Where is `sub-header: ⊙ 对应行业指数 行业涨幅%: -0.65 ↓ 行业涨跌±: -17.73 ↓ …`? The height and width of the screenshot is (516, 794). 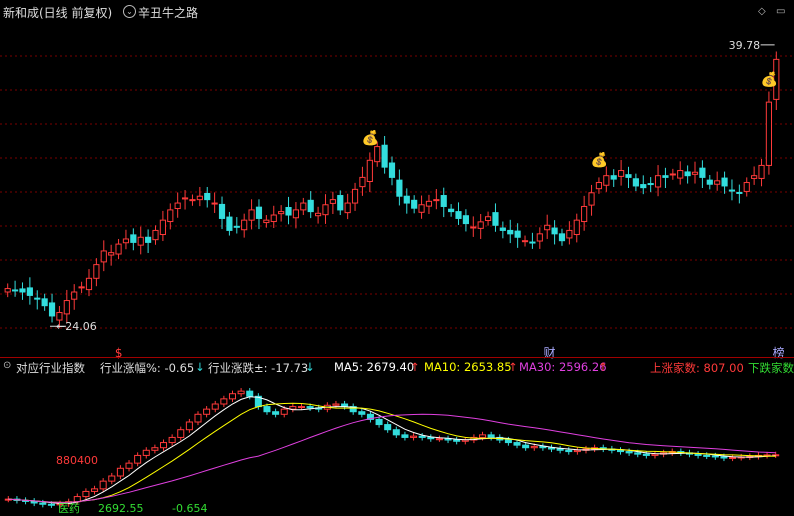 sub-header: ⊙ 对应行业指数 行业涨幅%: -0.65 ↓ 行业涨跌±: -17.73 ↓ … is located at coordinates (397, 367).